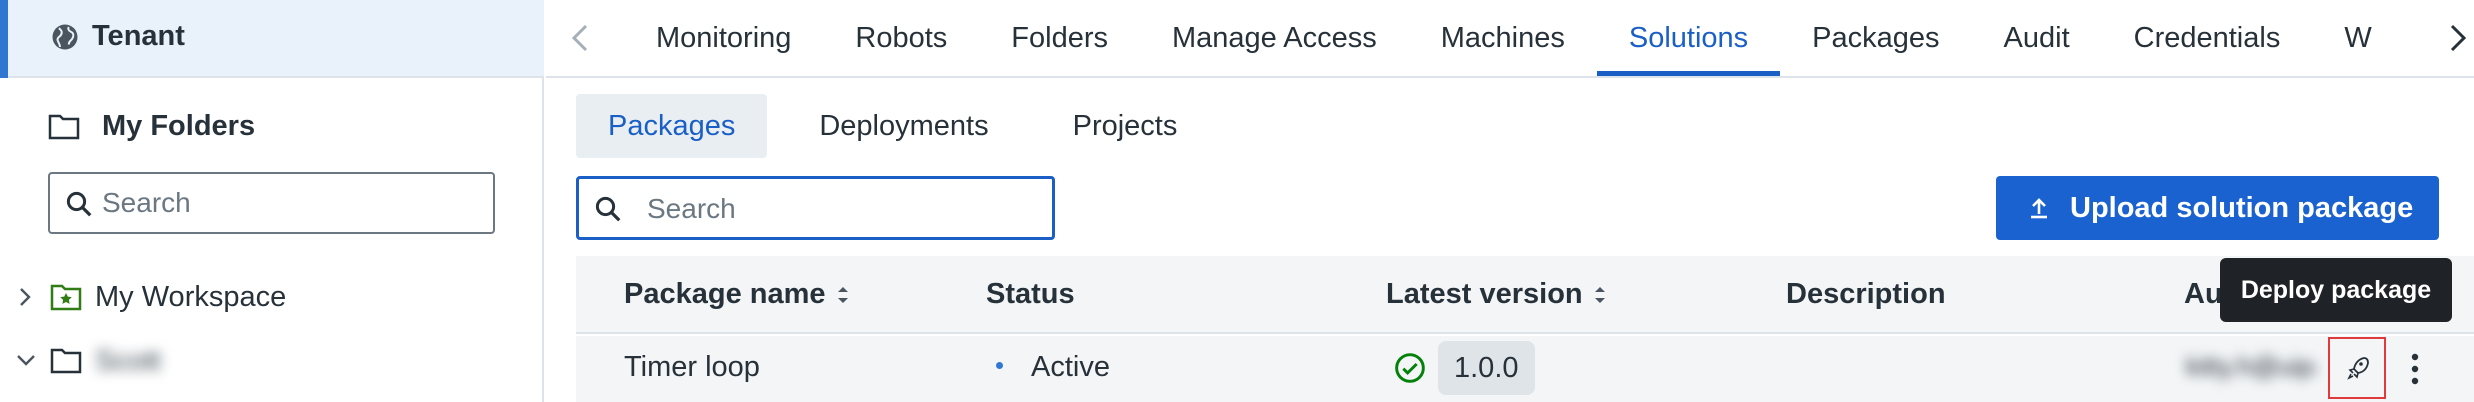 Image resolution: width=2474 pixels, height=402 pixels. I want to click on column-header-label: Description, so click(1866, 294).